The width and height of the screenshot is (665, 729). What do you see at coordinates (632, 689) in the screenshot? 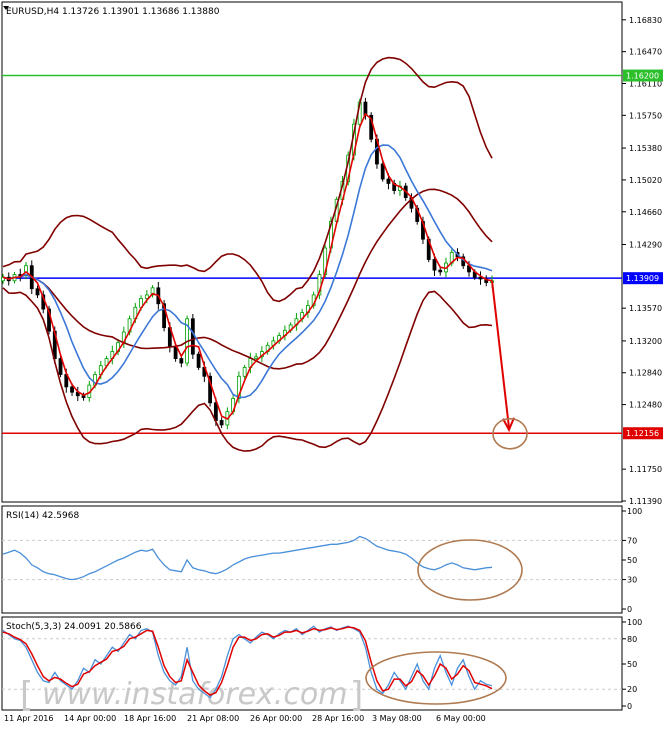
I see `stoch-axis-tick-label: 20` at bounding box center [632, 689].